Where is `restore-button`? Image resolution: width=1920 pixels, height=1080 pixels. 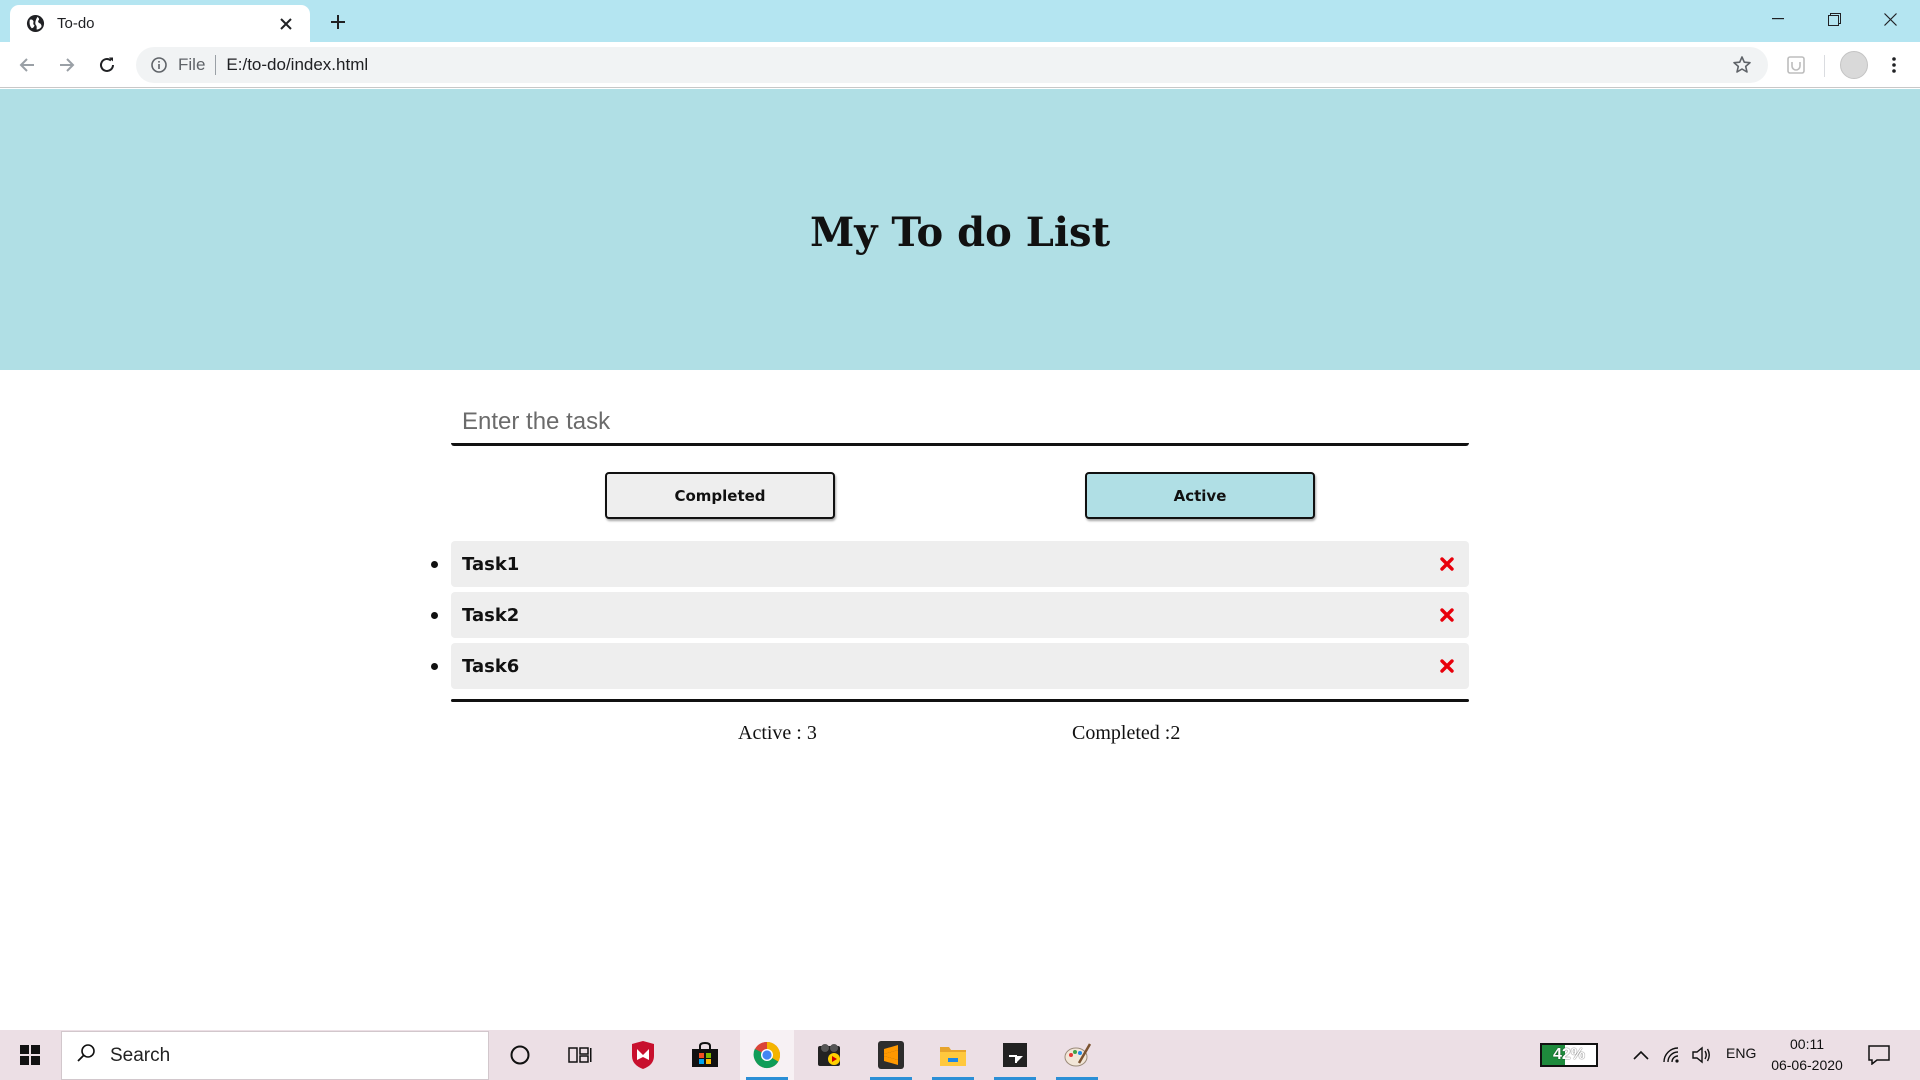
restore-button is located at coordinates (1834, 19).